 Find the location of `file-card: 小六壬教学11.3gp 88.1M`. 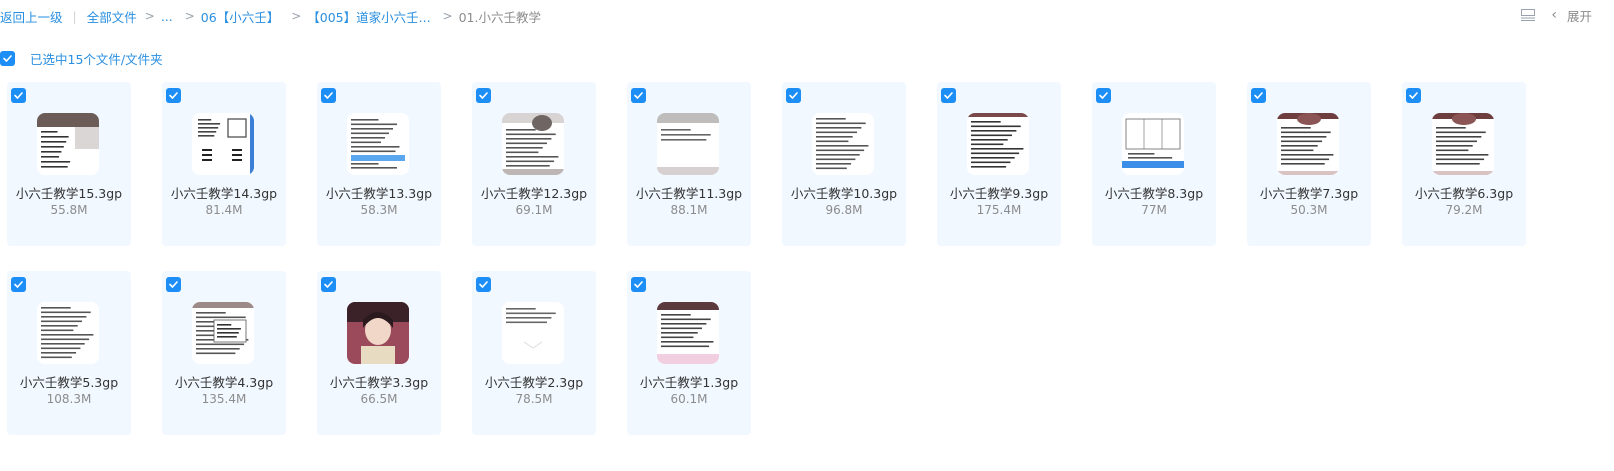

file-card: 小六壬教学11.3gp 88.1M is located at coordinates (689, 164).